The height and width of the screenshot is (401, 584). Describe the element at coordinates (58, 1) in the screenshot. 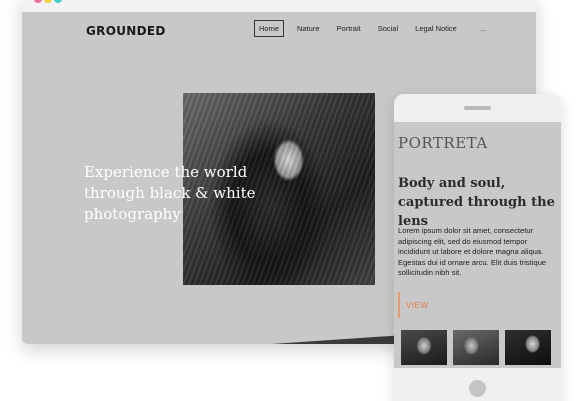

I see `window-maximize-dot-icon` at that location.